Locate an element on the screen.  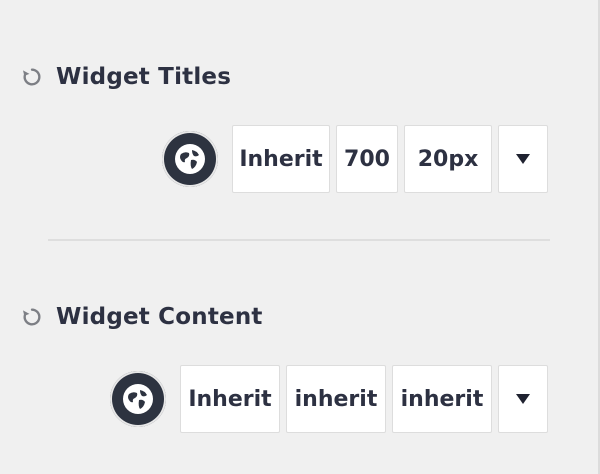
font-weight-select: inherit is located at coordinates (336, 399).